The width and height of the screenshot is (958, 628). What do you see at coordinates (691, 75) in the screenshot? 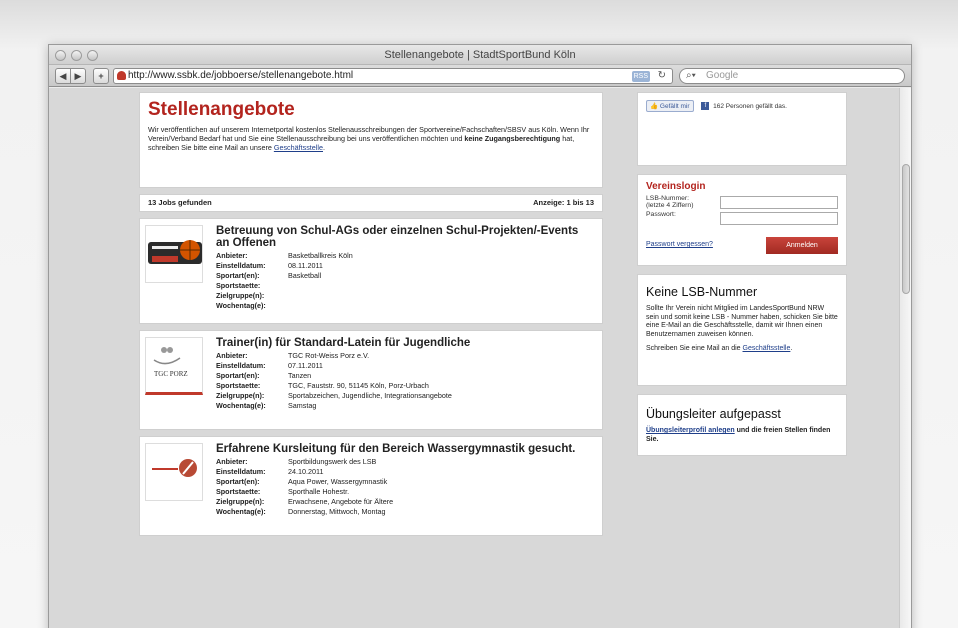
I see `search-icon: ⌕▾` at bounding box center [691, 75].